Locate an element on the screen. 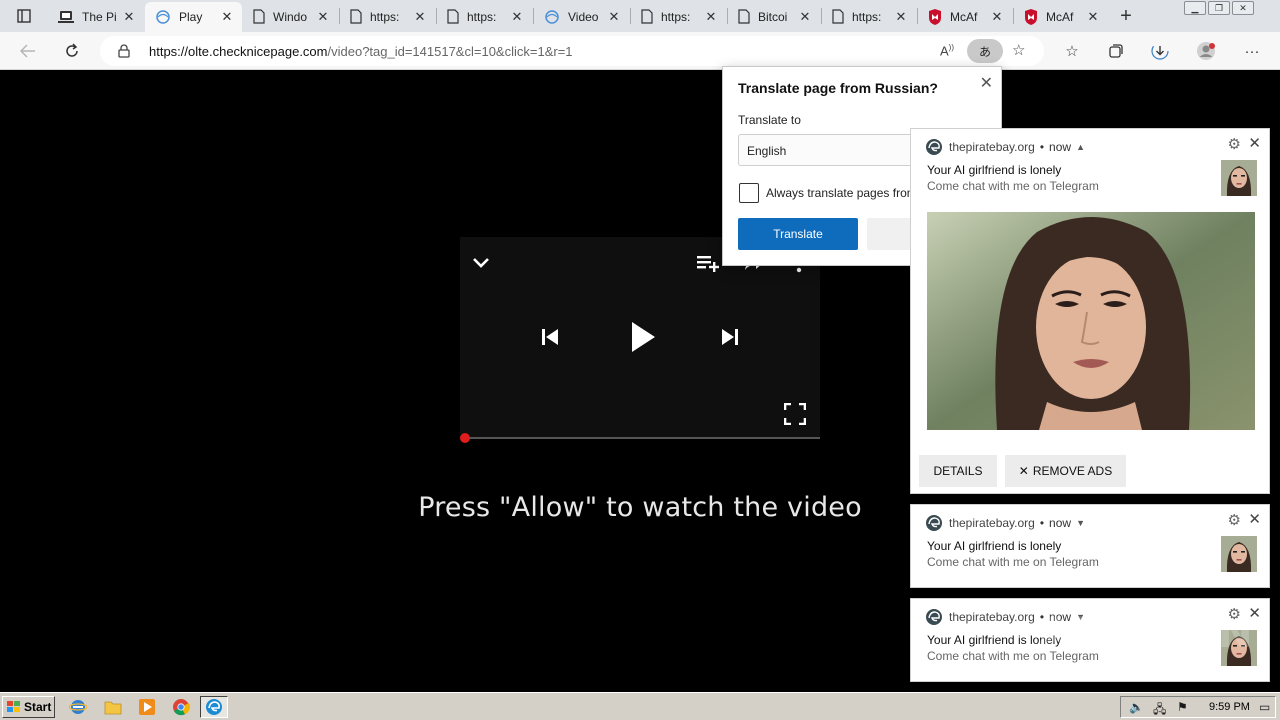  tab-10: McAf ✕ is located at coordinates (1061, 16).